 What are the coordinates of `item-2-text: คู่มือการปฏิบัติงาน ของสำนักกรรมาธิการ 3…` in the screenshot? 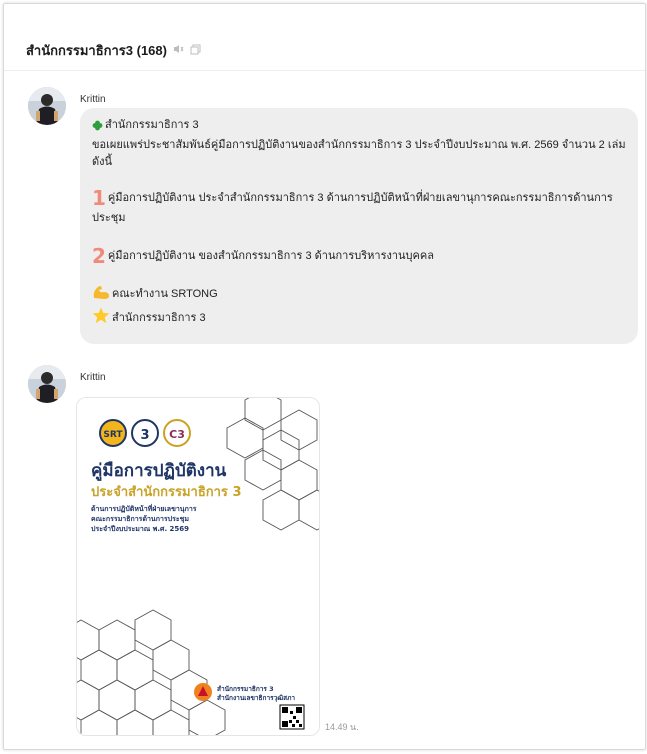 It's located at (270, 256).